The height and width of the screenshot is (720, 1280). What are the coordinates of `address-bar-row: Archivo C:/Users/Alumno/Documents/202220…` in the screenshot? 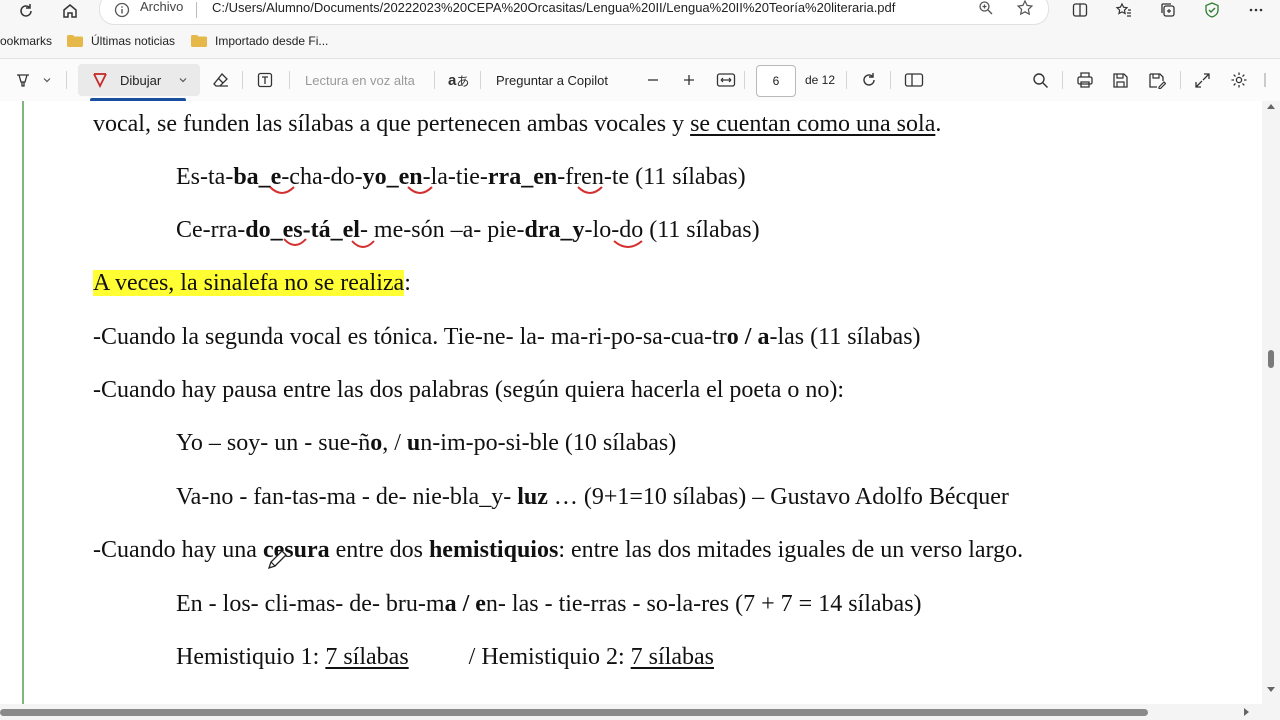 It's located at (640, 14).